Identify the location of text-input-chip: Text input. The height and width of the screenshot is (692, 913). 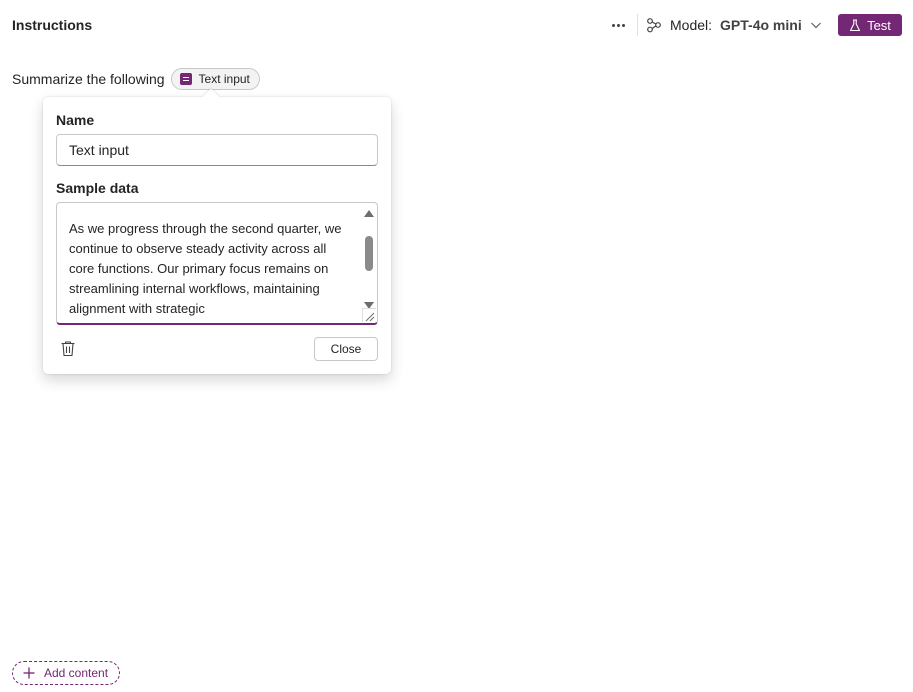
(215, 79).